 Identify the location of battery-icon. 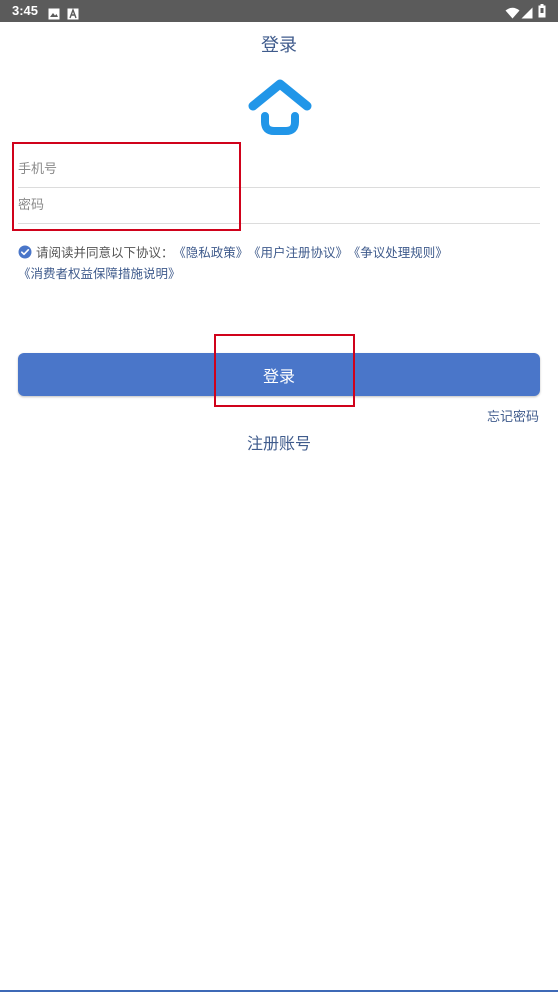
(542, 12).